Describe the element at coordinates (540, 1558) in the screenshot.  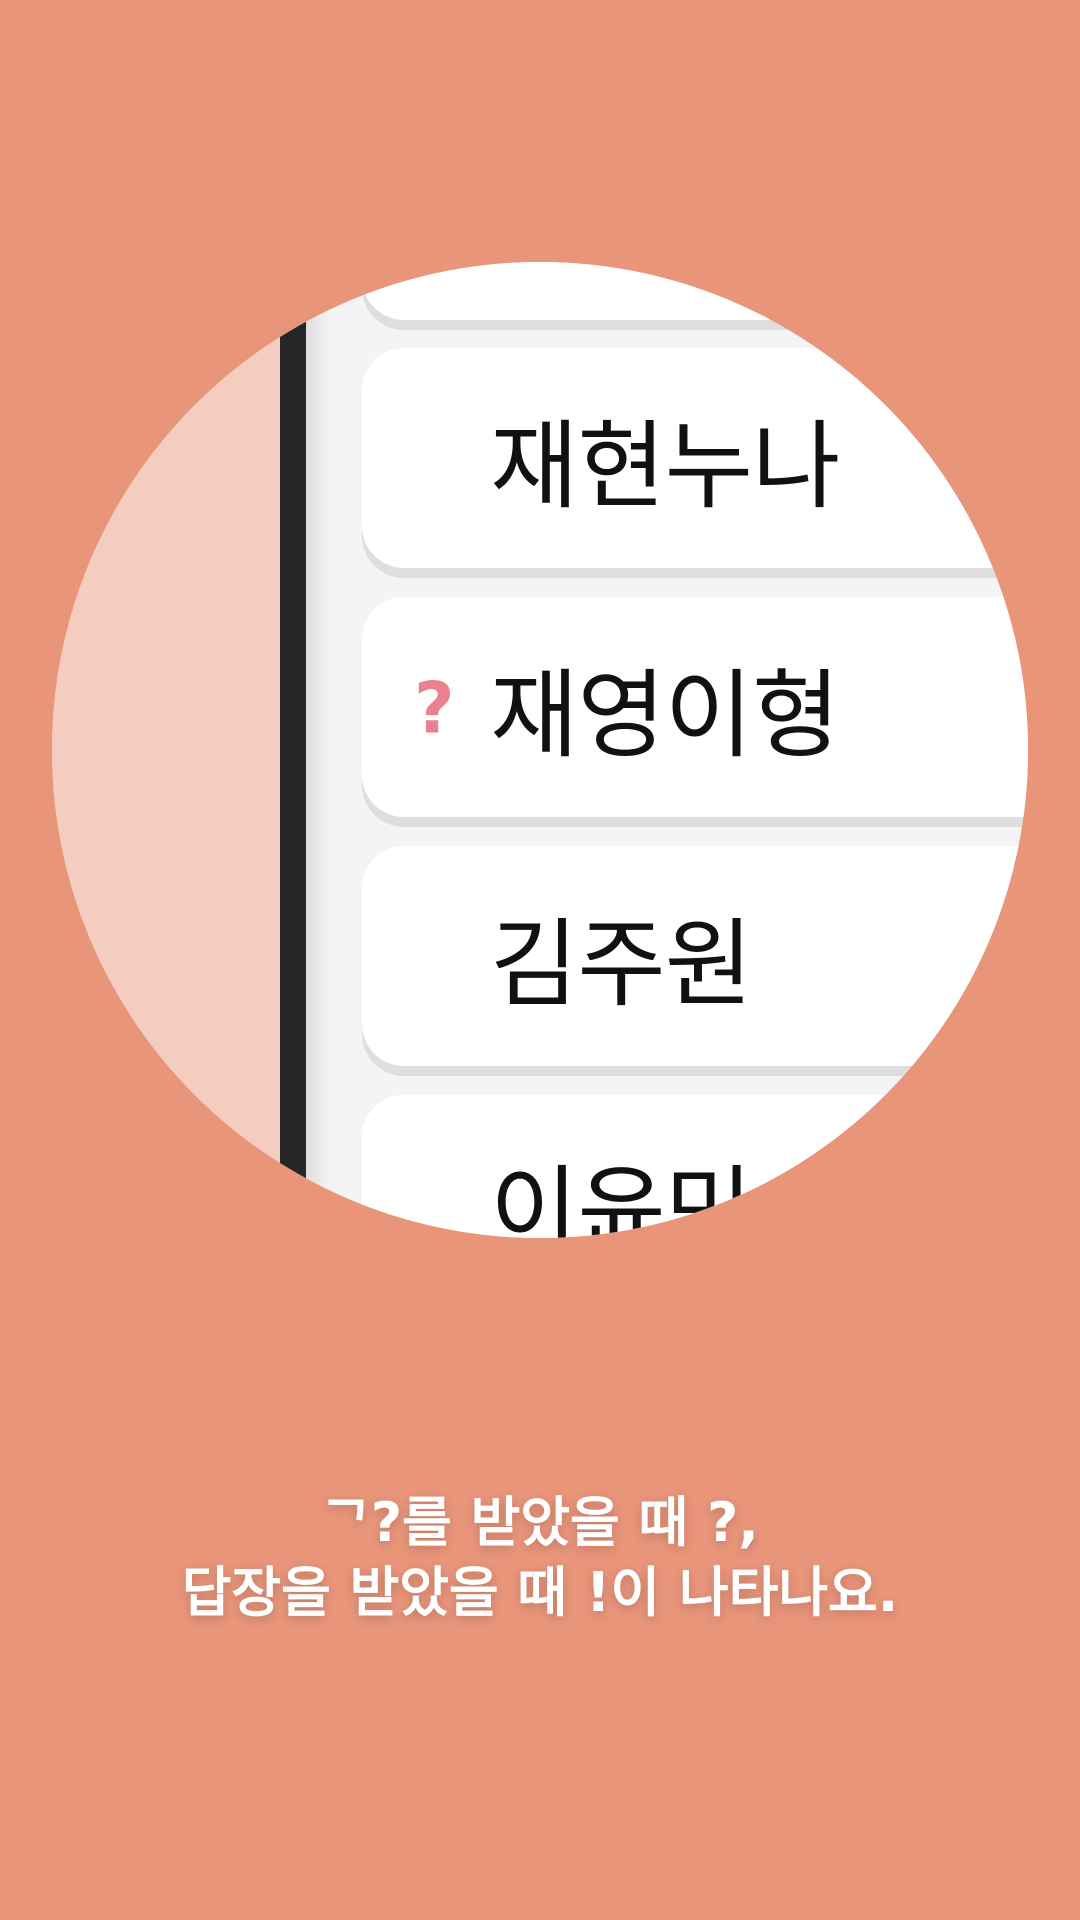
I see `feature-caption: ᄀ?를 받았을 때 ?, 답장을 받았을 때 !이 나타나요.` at that location.